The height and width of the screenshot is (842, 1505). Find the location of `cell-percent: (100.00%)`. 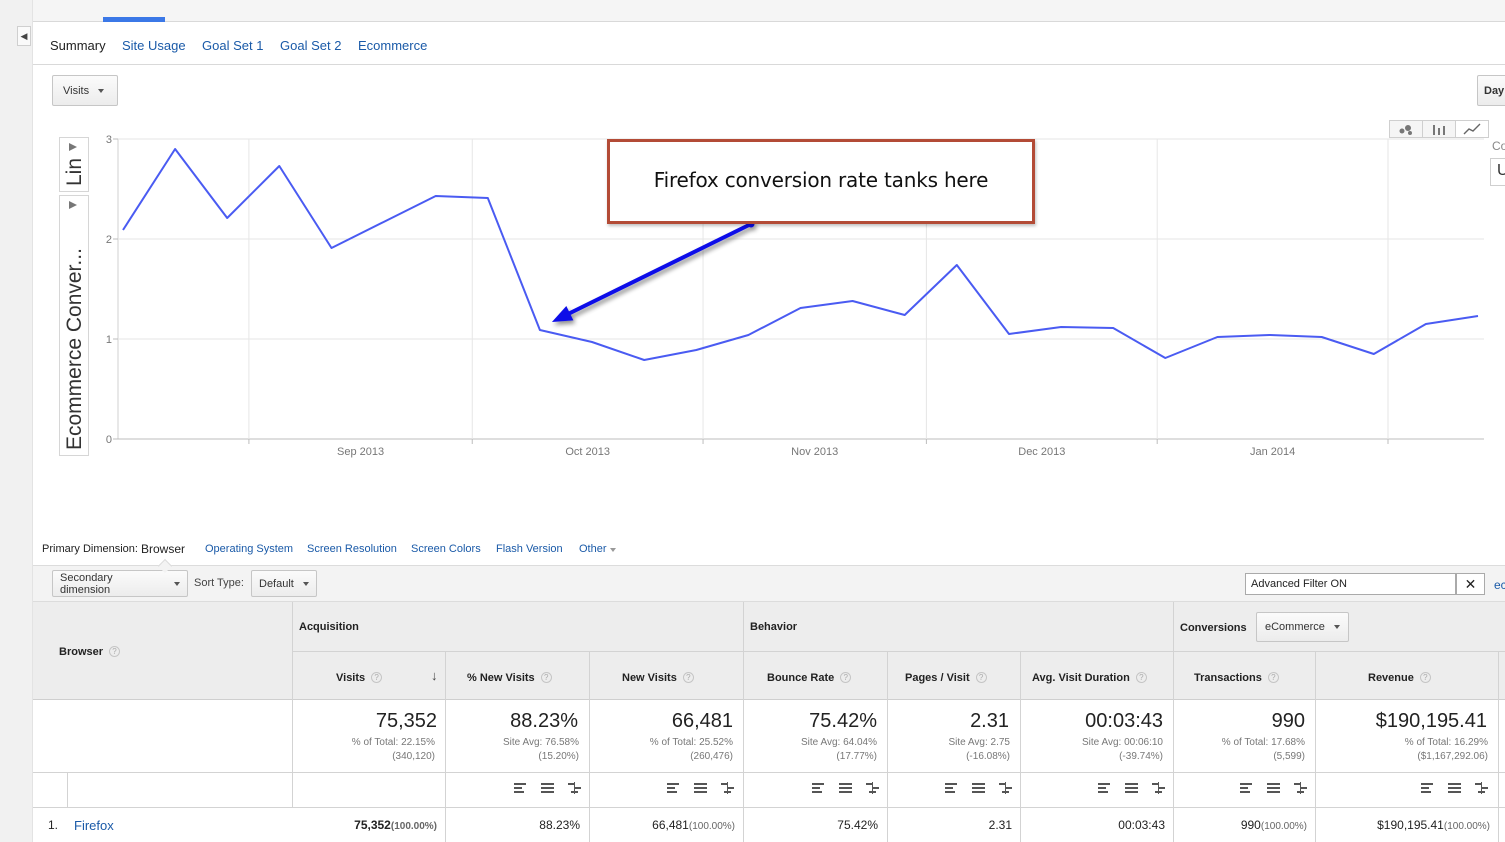

cell-percent: (100.00%) is located at coordinates (413, 826).